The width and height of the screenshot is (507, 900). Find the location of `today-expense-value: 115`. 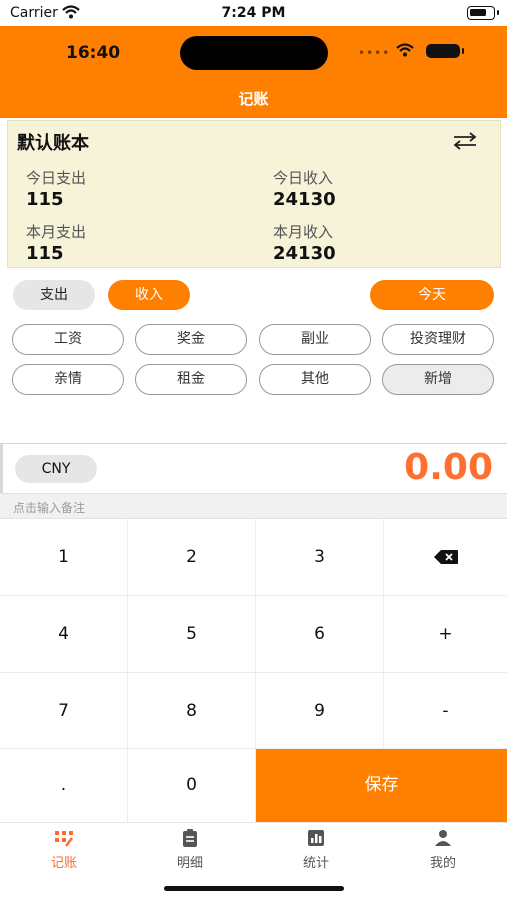

today-expense-value: 115 is located at coordinates (45, 199).